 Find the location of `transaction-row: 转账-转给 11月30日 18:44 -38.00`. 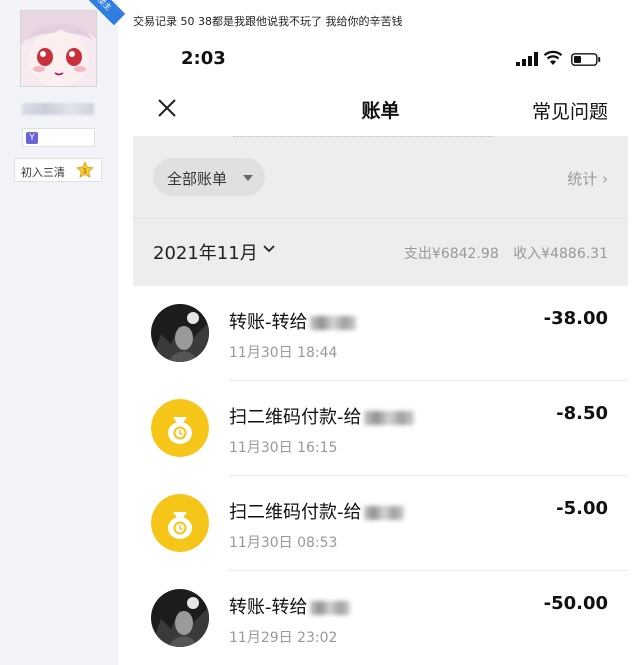

transaction-row: 转账-转给 11月30日 18:44 -38.00 is located at coordinates (380, 333).